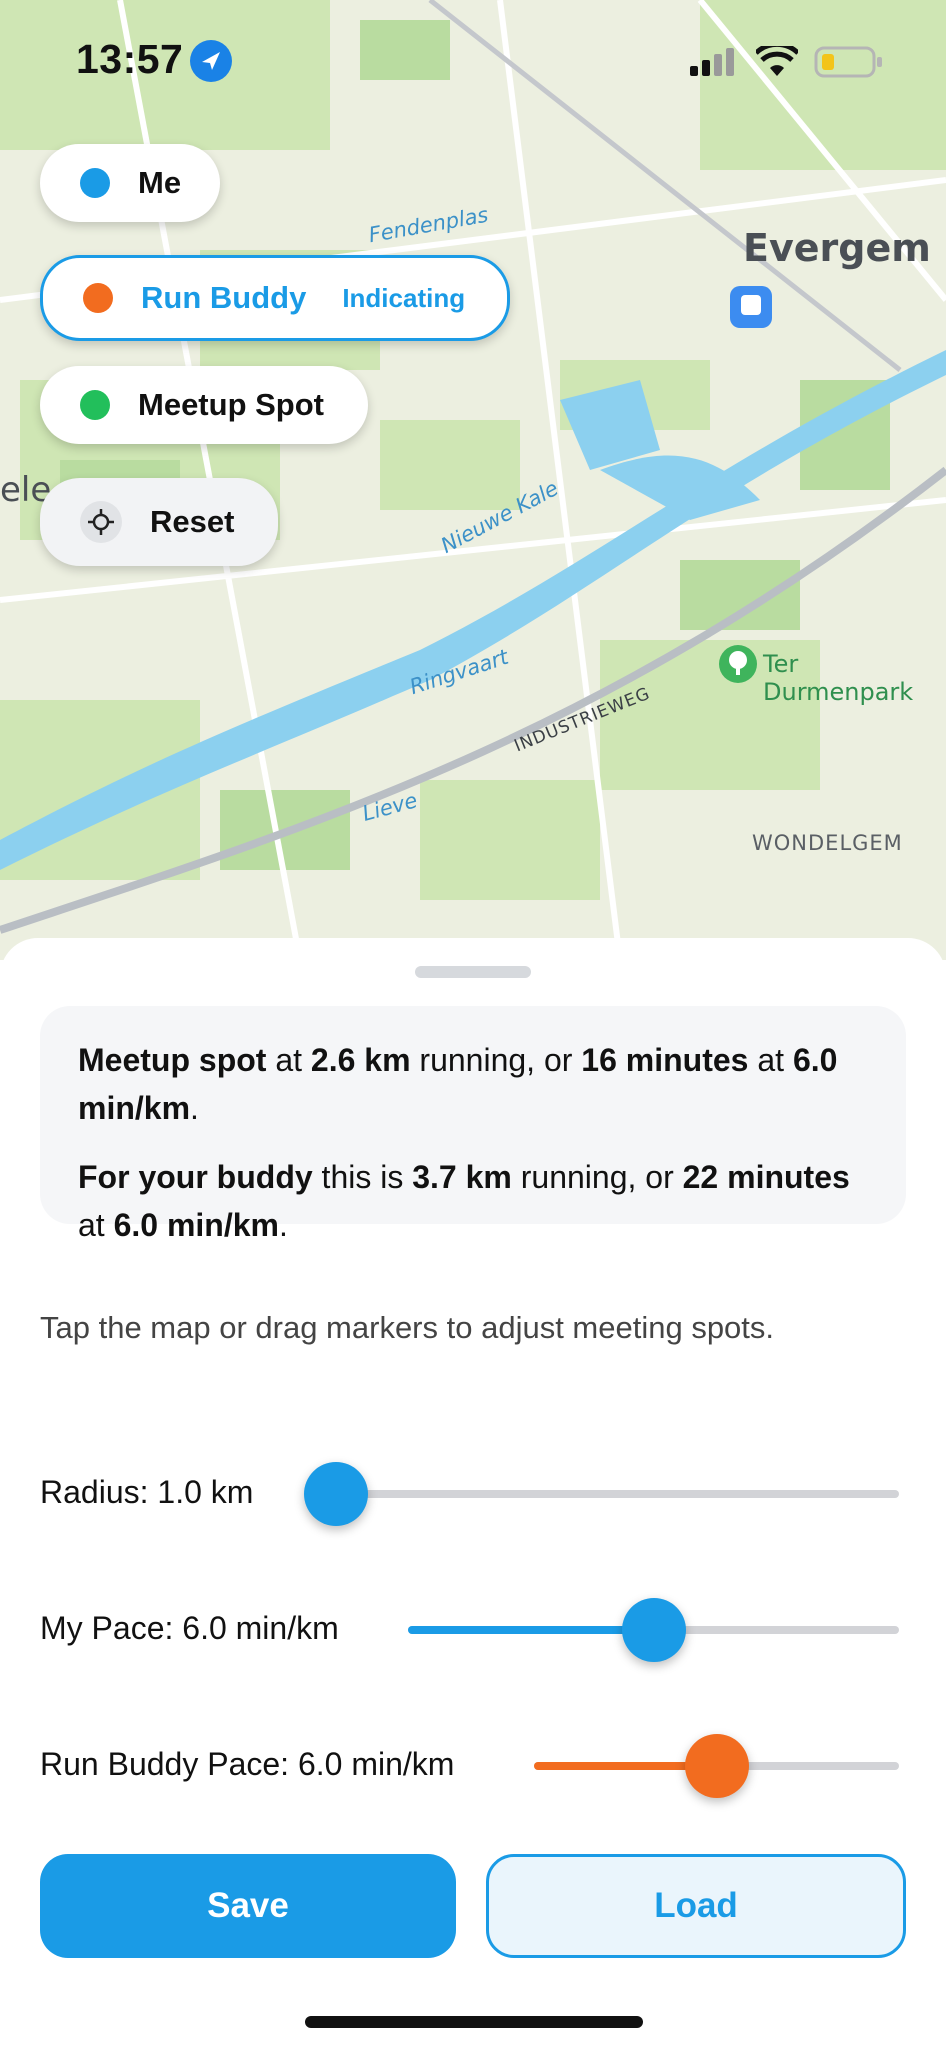  I want to click on summary-subject: Meetup spot, so click(172, 1060).